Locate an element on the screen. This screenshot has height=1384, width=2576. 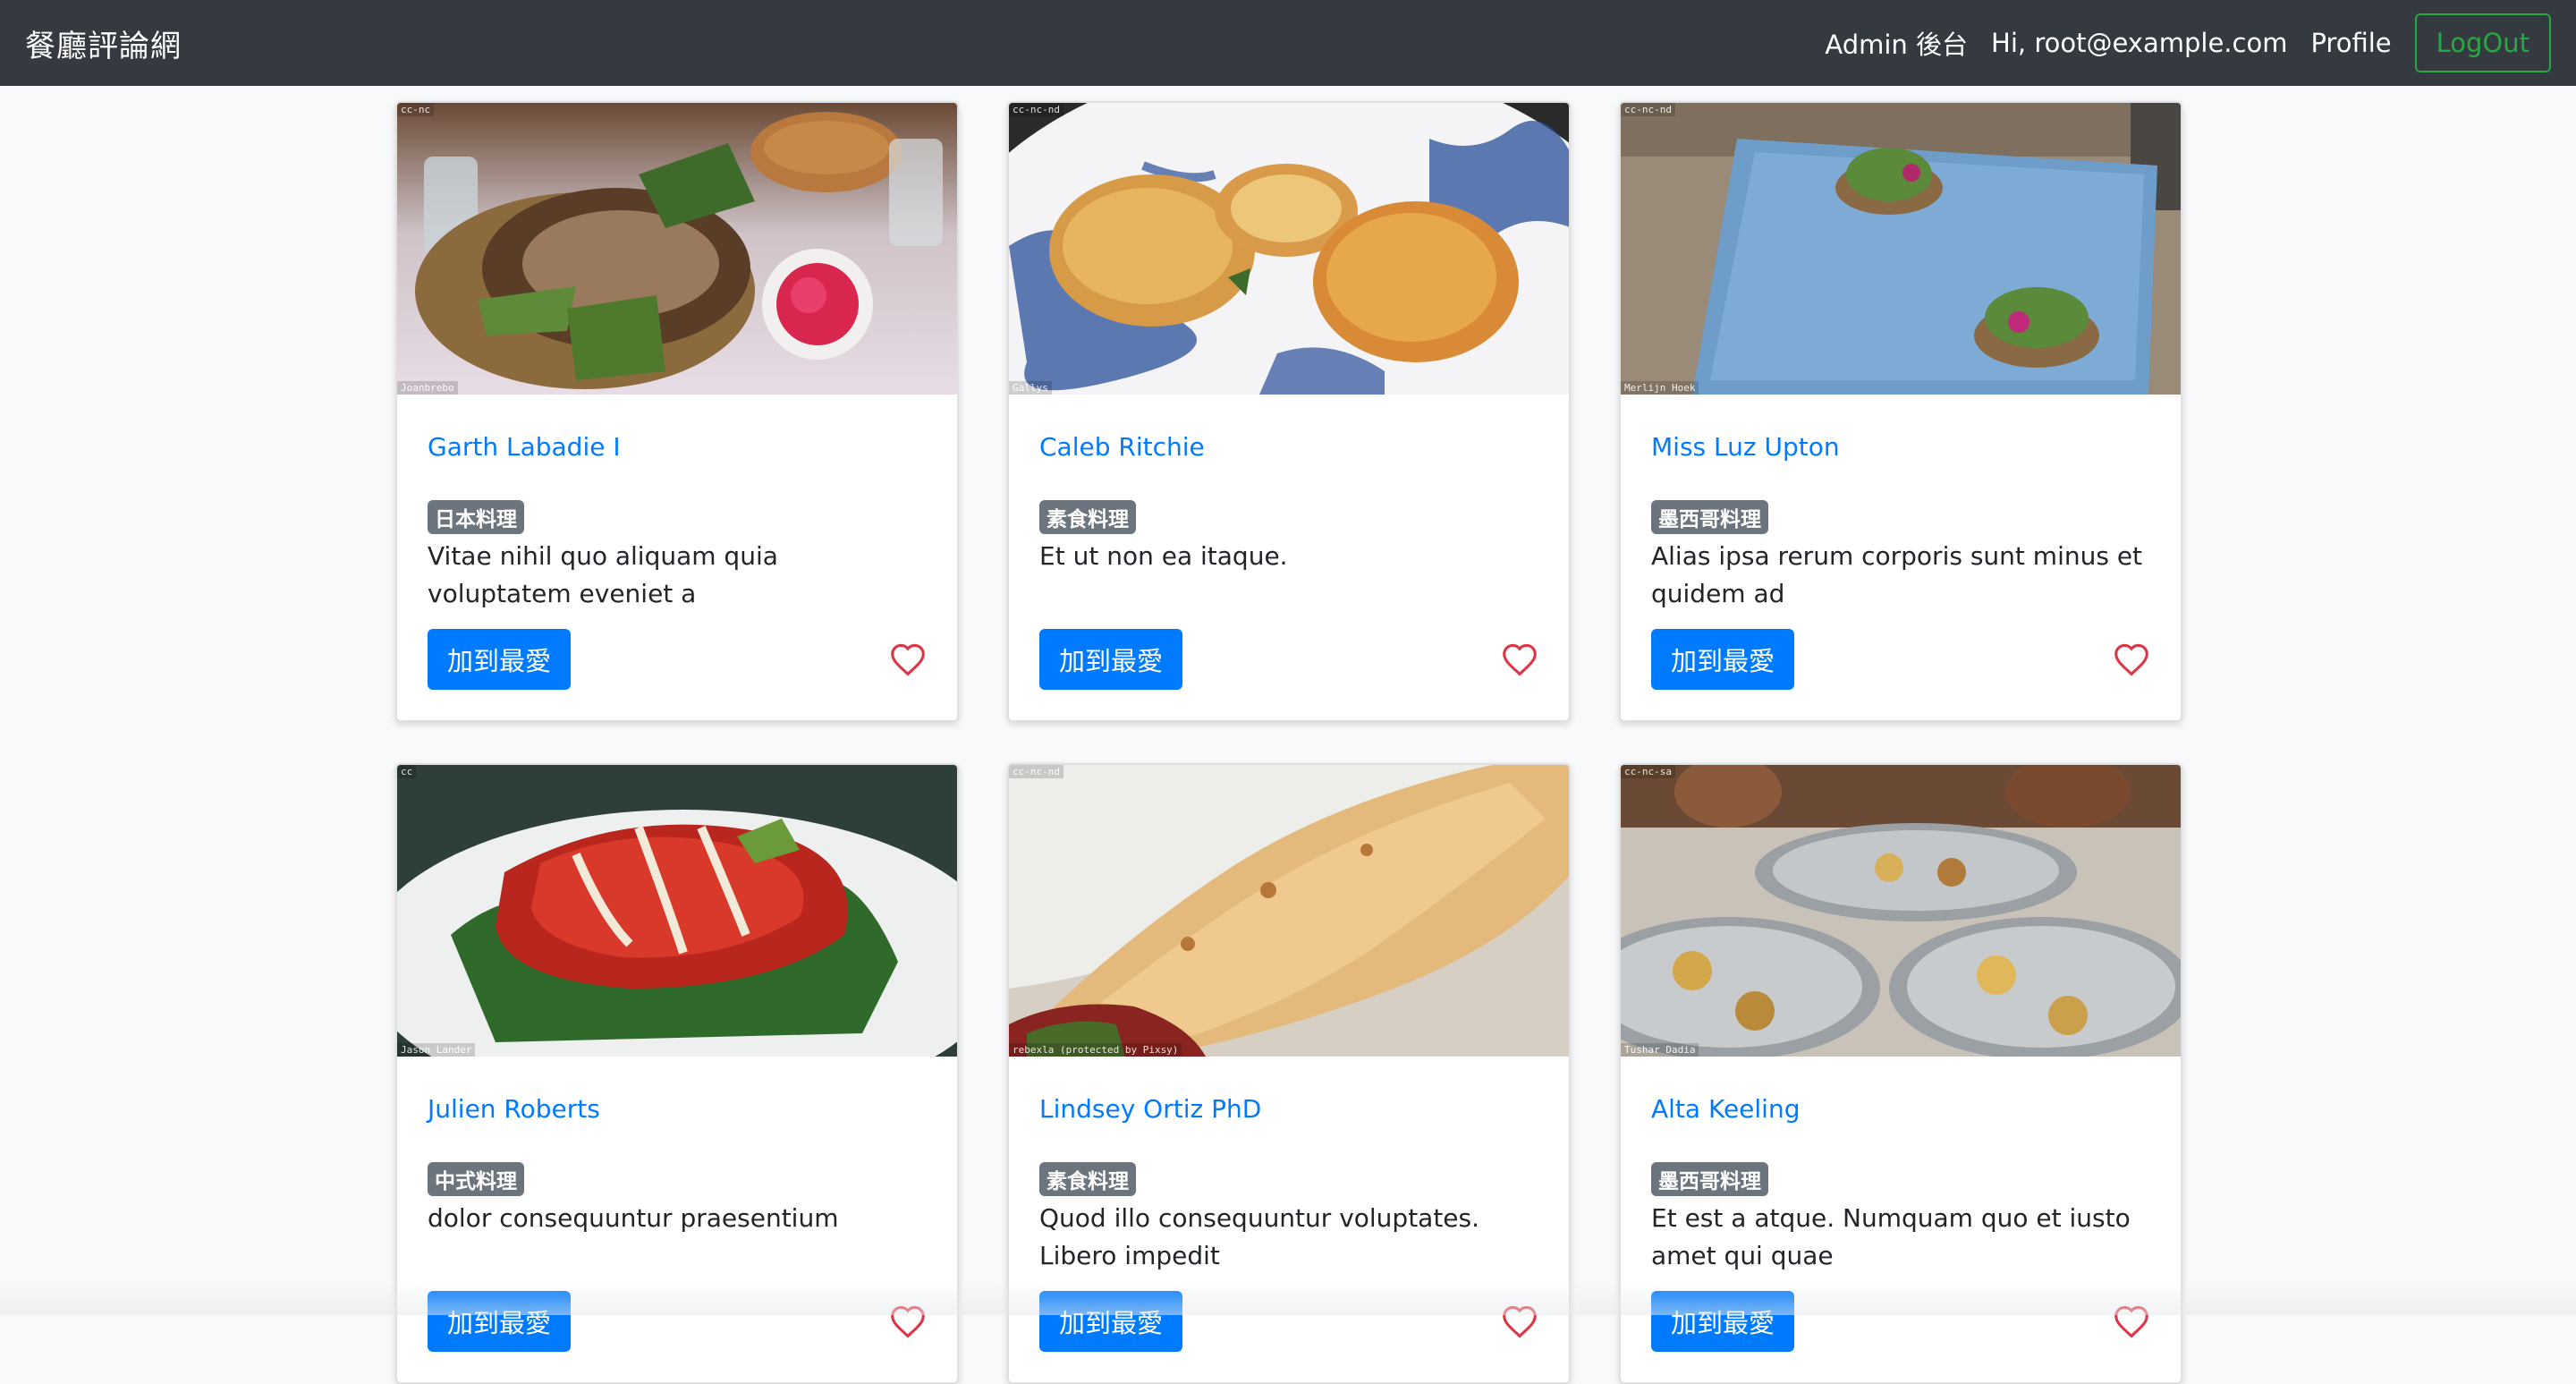
image-credit-label: rebexla (protected by Pixsy) is located at coordinates (1095, 1050).